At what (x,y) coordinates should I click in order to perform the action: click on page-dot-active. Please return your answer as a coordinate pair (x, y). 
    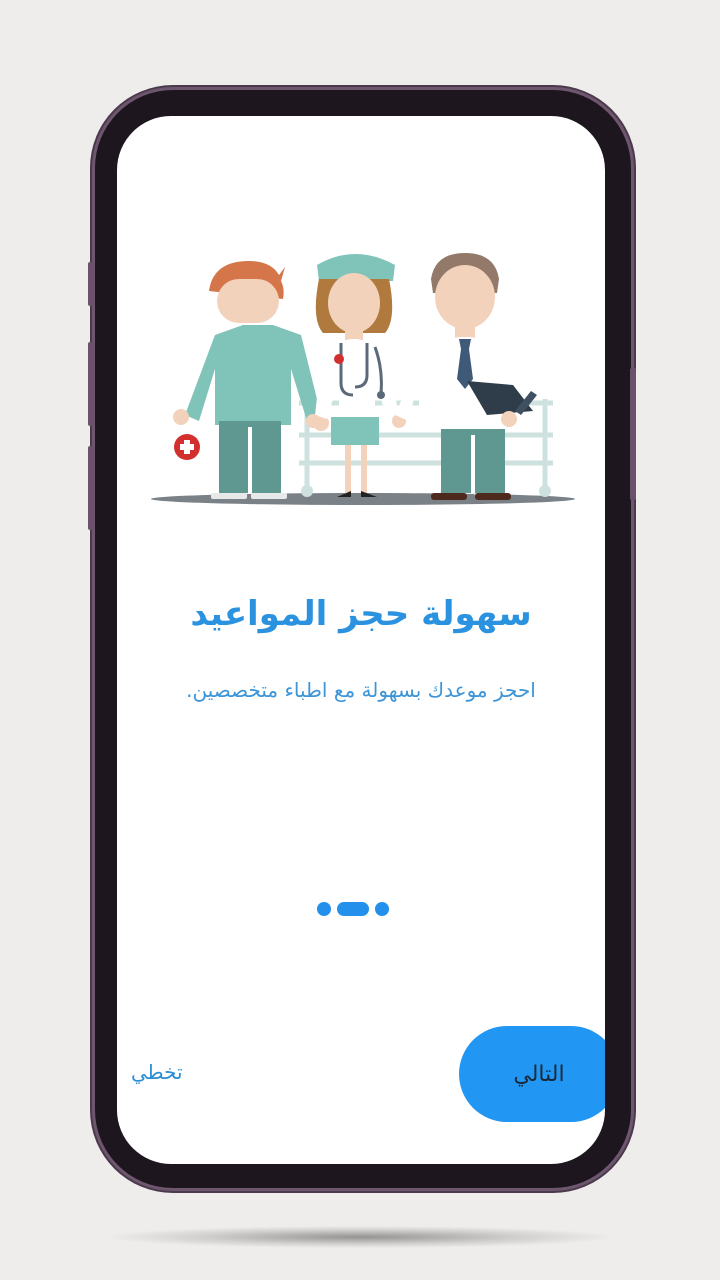
    Looking at the image, I should click on (353, 909).